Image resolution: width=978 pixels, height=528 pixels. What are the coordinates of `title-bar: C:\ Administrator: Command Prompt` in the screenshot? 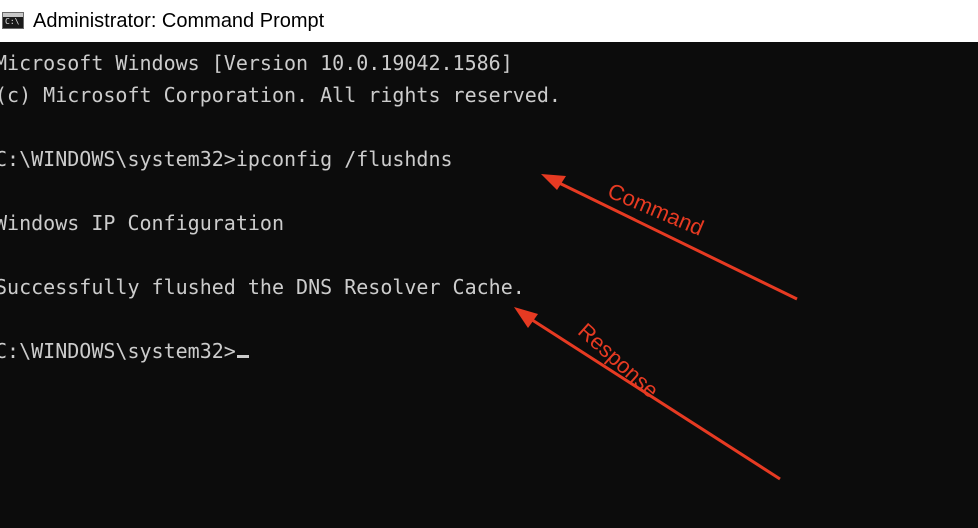 It's located at (489, 21).